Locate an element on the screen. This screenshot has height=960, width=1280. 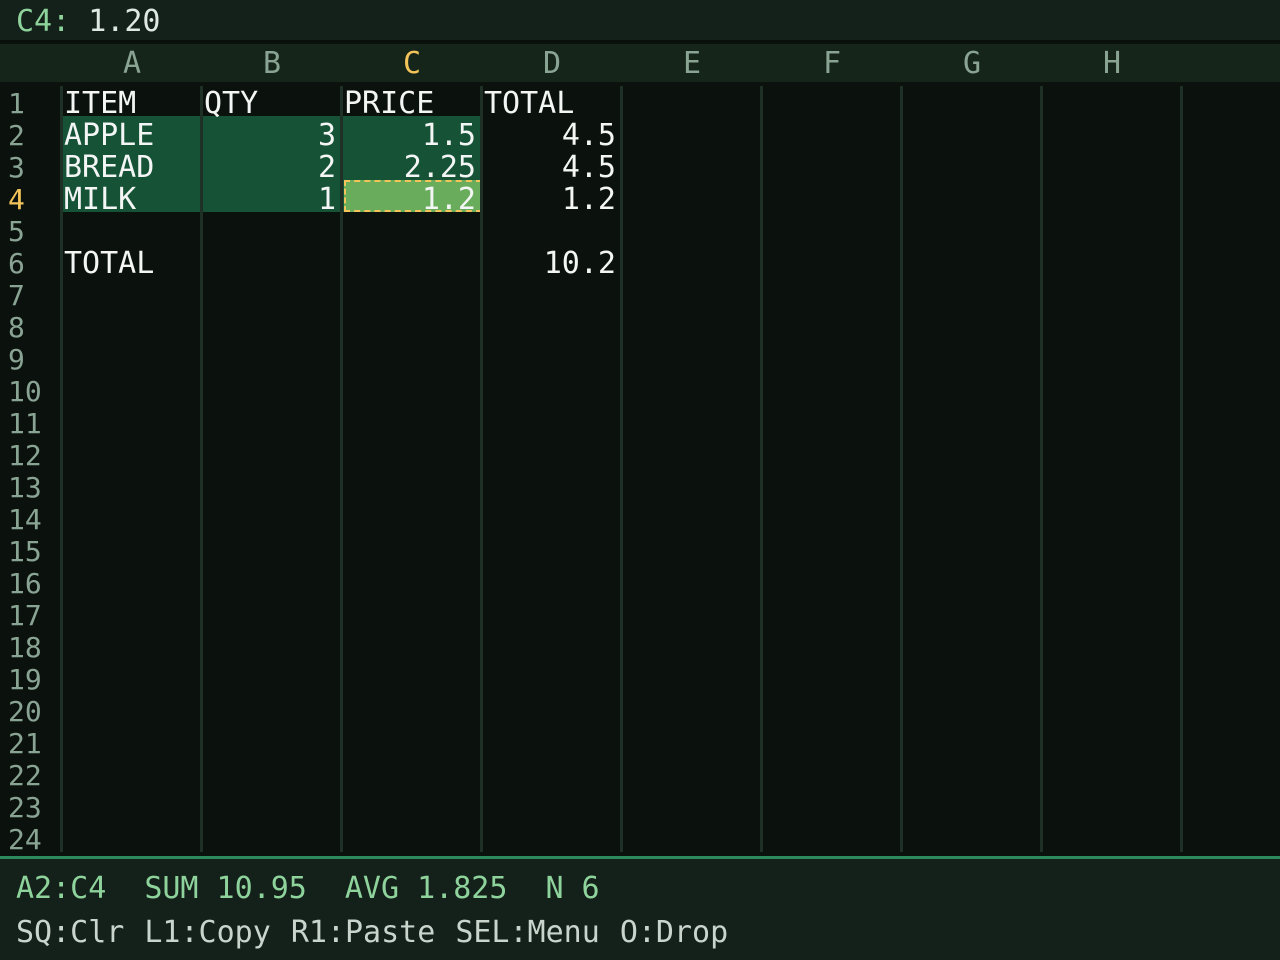
row-header: 24 is located at coordinates (33, 840).